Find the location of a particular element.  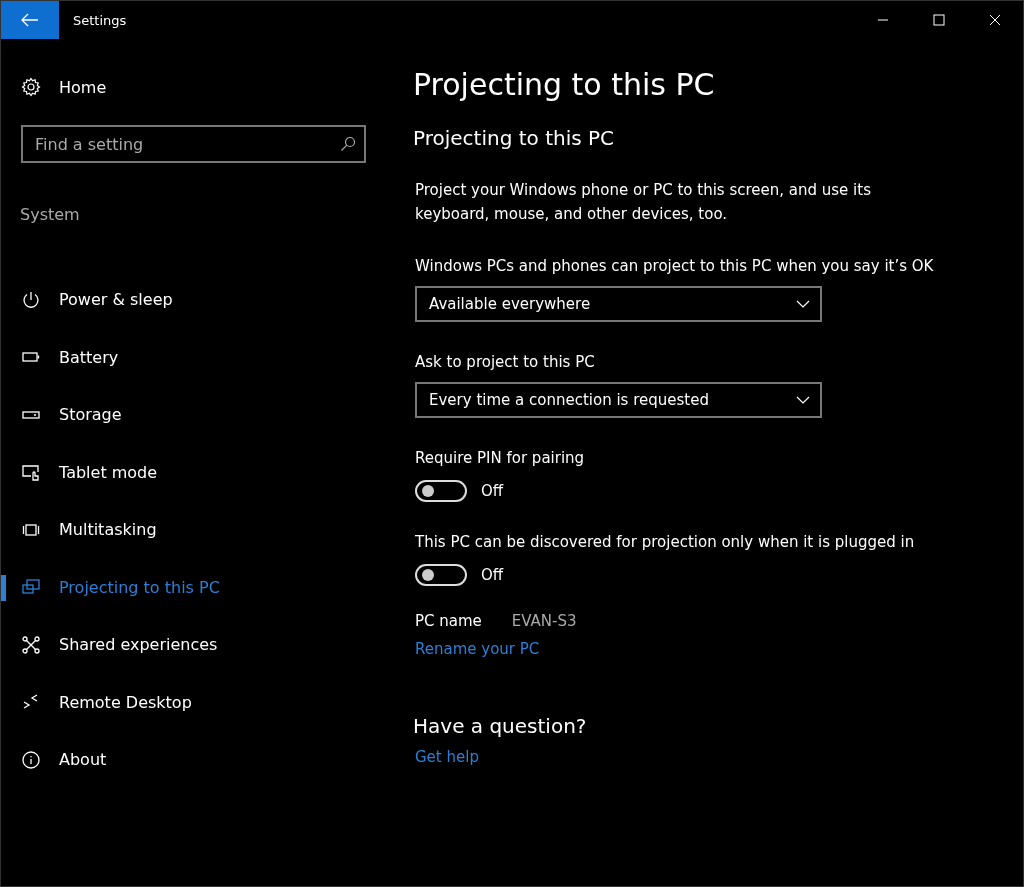

pc-name-value: EVAN-S3 is located at coordinates (544, 621).